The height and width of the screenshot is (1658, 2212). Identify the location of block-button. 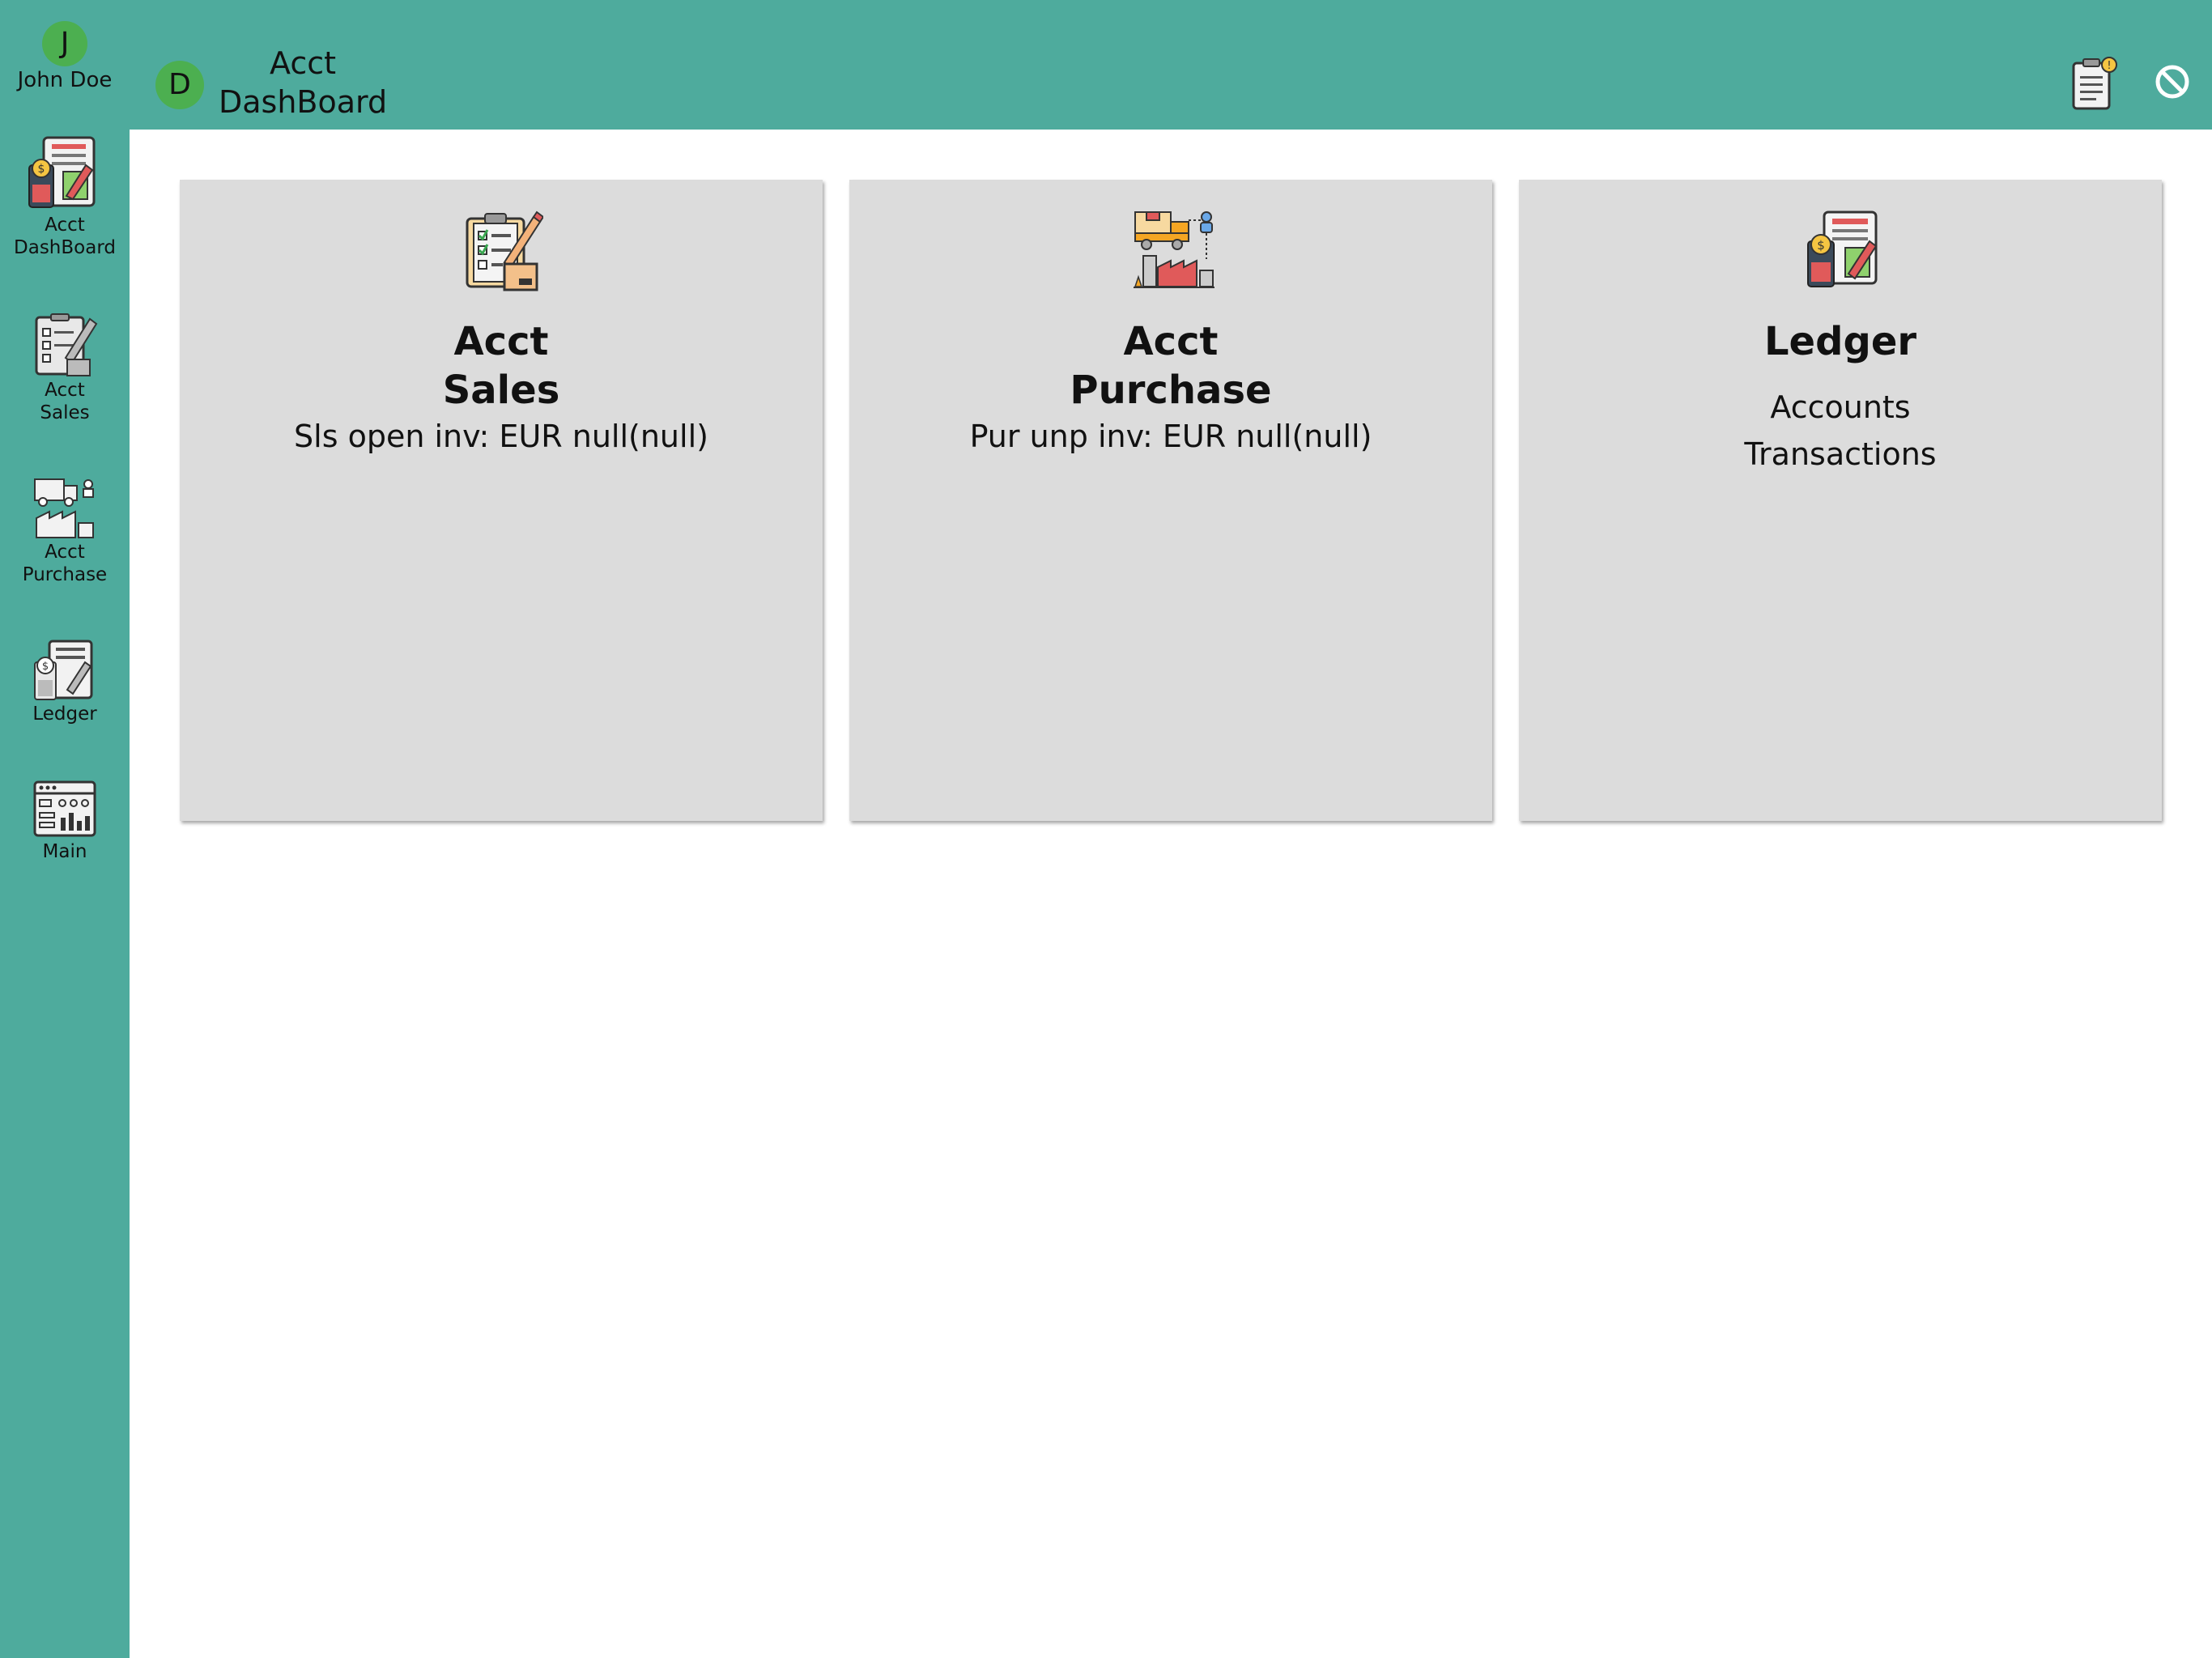
(2172, 83).